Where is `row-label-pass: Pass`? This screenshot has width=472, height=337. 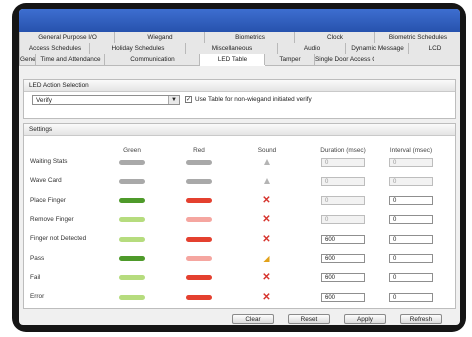
row-label-pass: Pass is located at coordinates (37, 258).